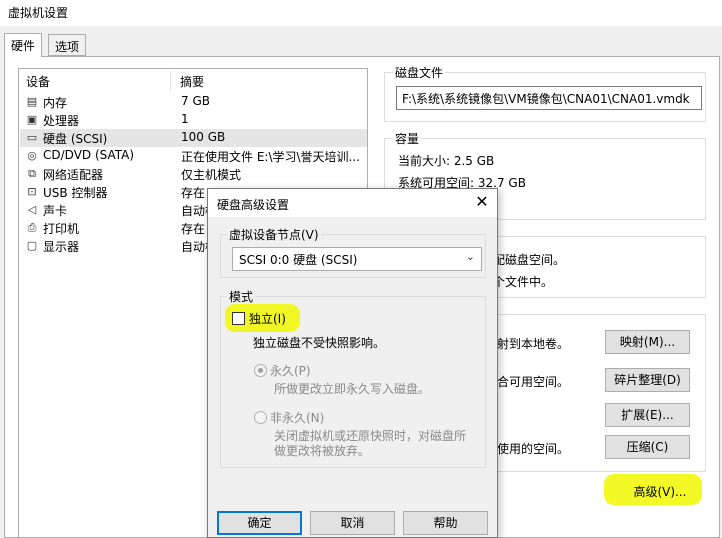 This screenshot has width=722, height=538. What do you see at coordinates (32, 245) in the screenshot?
I see `display-icon: ▢` at bounding box center [32, 245].